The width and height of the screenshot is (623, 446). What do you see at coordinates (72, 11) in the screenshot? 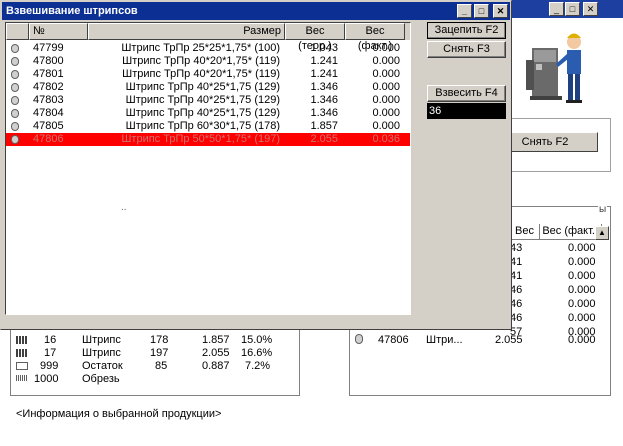
I see `dialog-title: Взвешивание штрипсов` at bounding box center [72, 11].